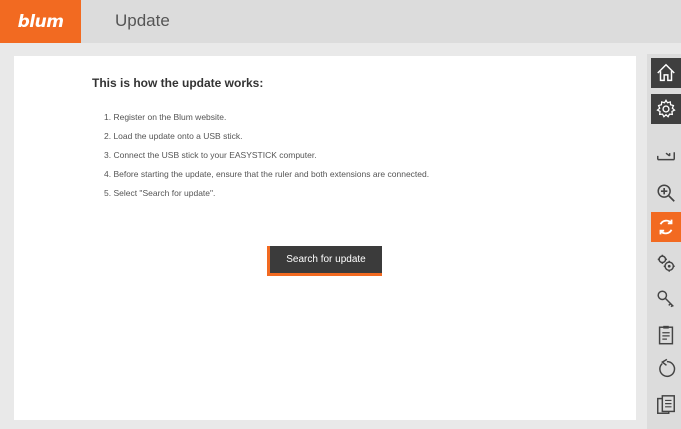  I want to click on sidebar-update-button, so click(666, 227).